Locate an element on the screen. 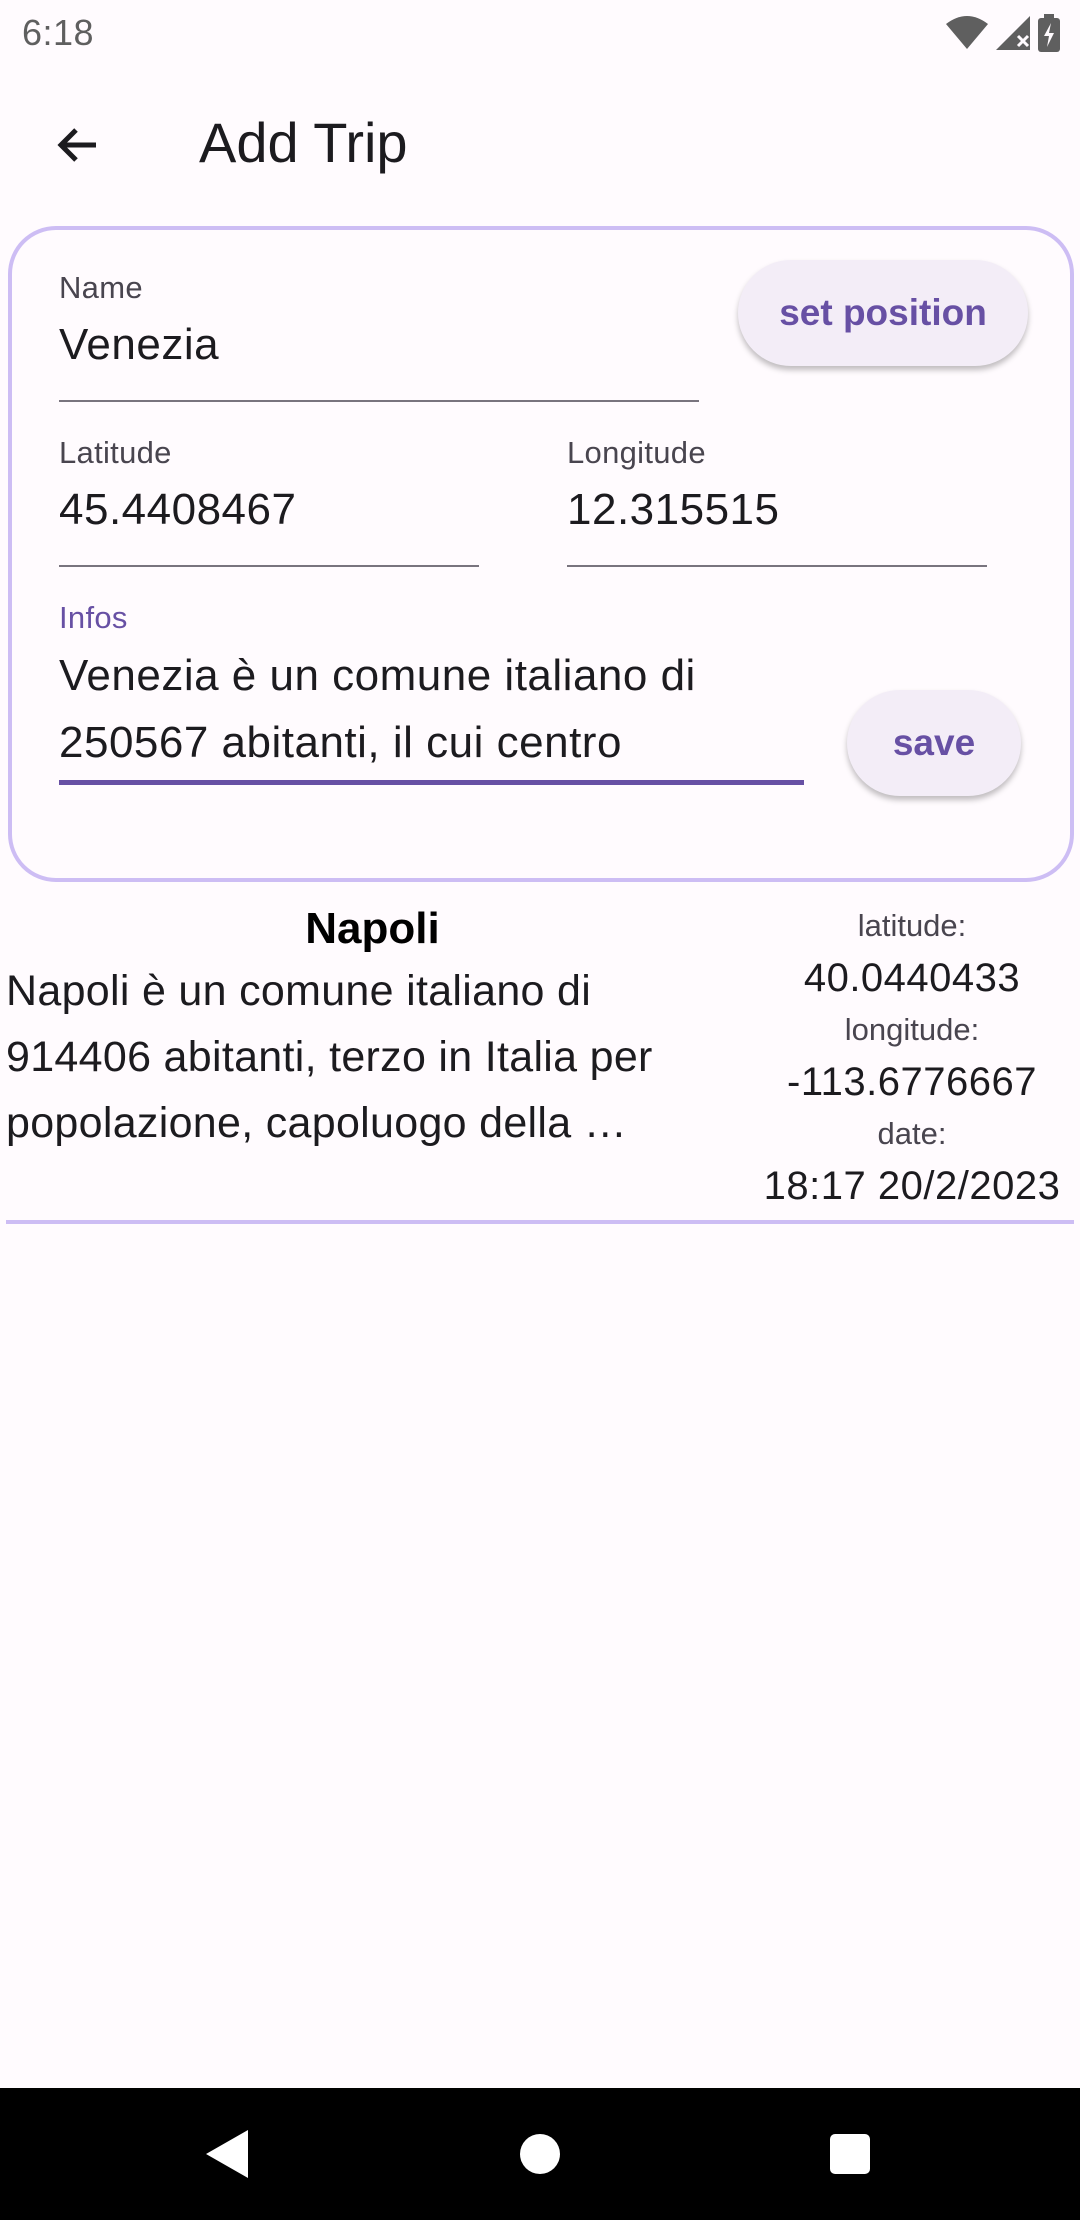 The image size is (1080, 2220). infos-line-1: Venezia è un comune italiano di is located at coordinates (377, 675).